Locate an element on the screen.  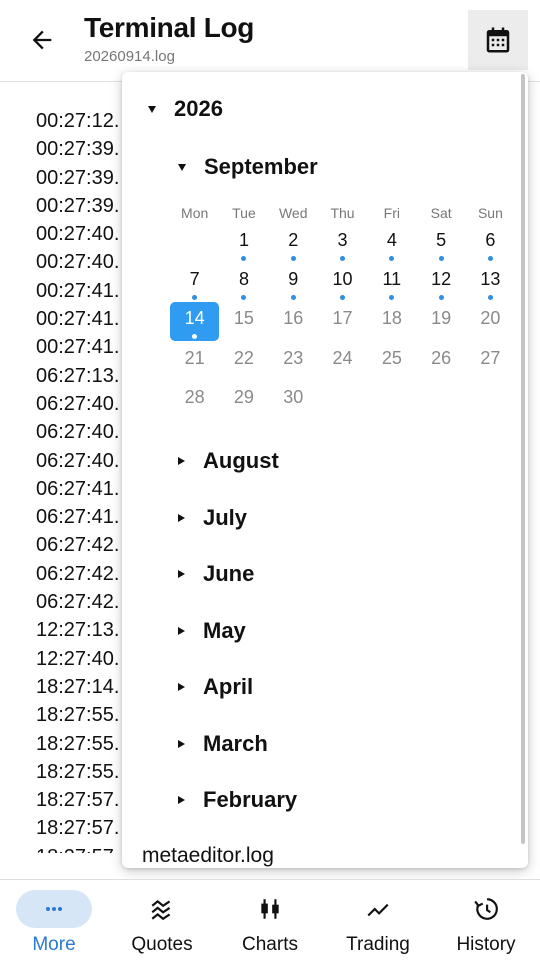
day-number: 24 is located at coordinates (342, 357).